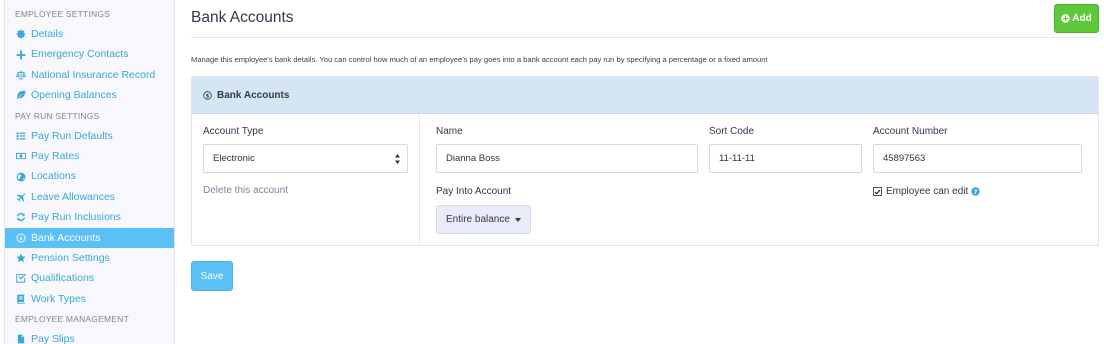 The image size is (1104, 344). I want to click on money-icon, so click(20, 156).